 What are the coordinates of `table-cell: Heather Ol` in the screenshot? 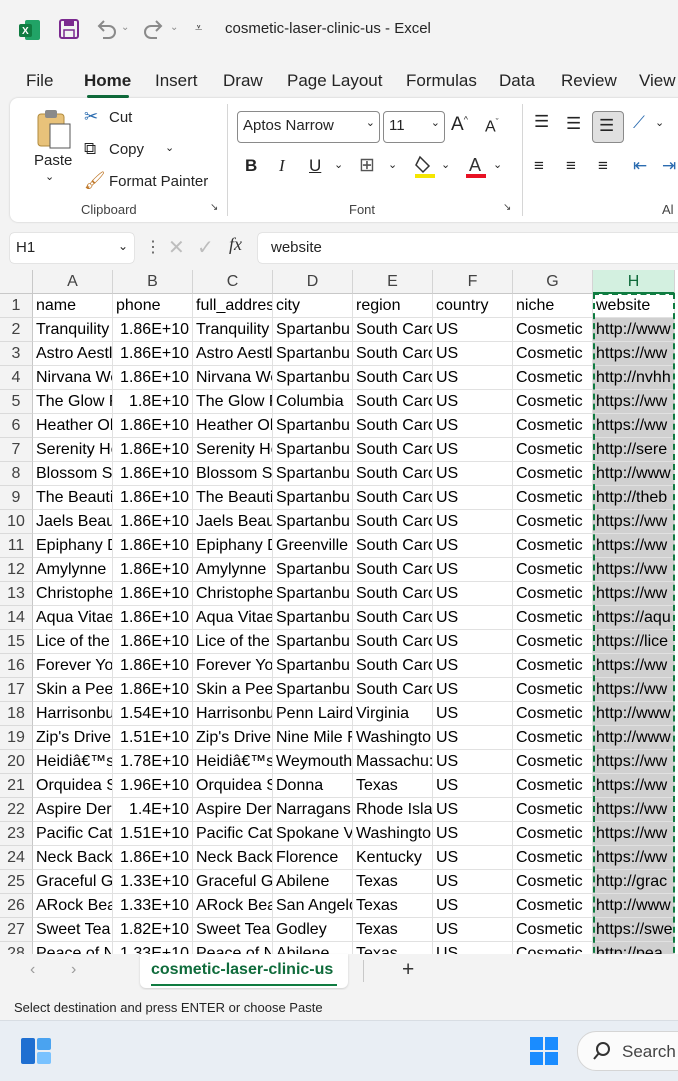 It's located at (233, 426).